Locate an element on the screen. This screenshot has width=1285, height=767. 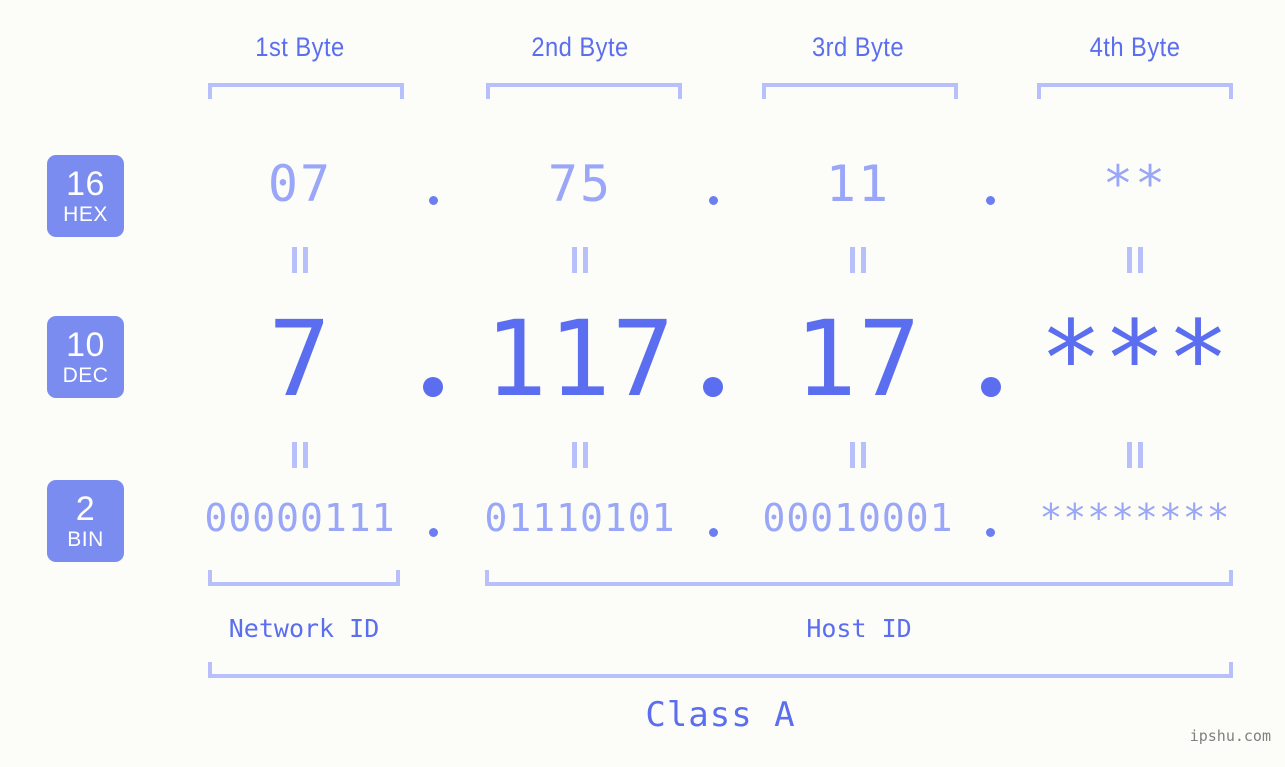
dec-byte-1: 7 is located at coordinates (300, 359).